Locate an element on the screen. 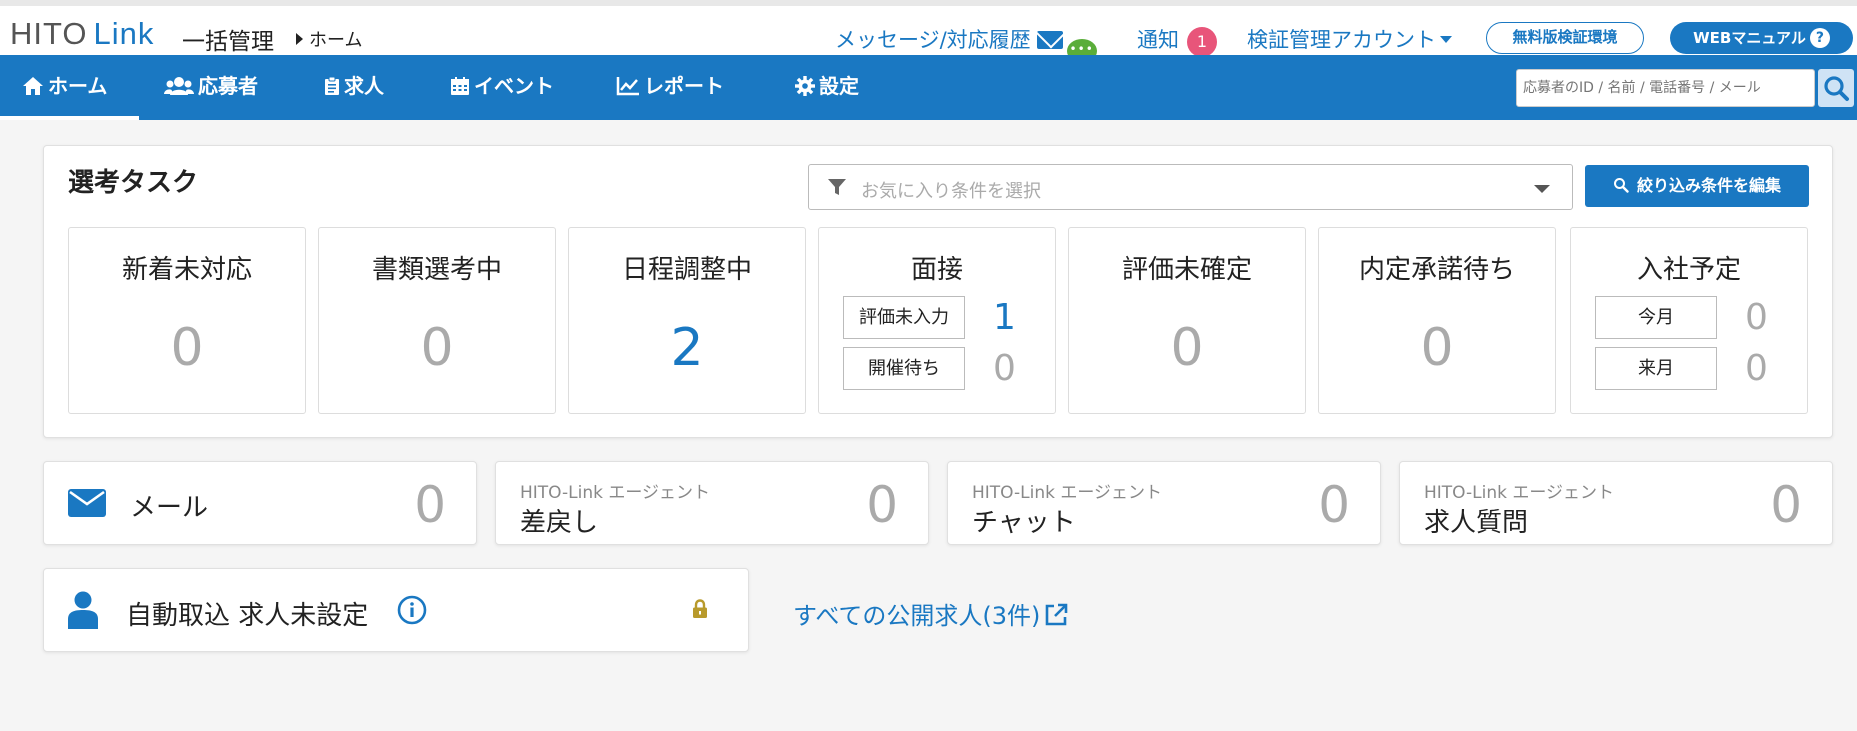 The width and height of the screenshot is (1857, 731). task-title: 選考タスク is located at coordinates (133, 183).